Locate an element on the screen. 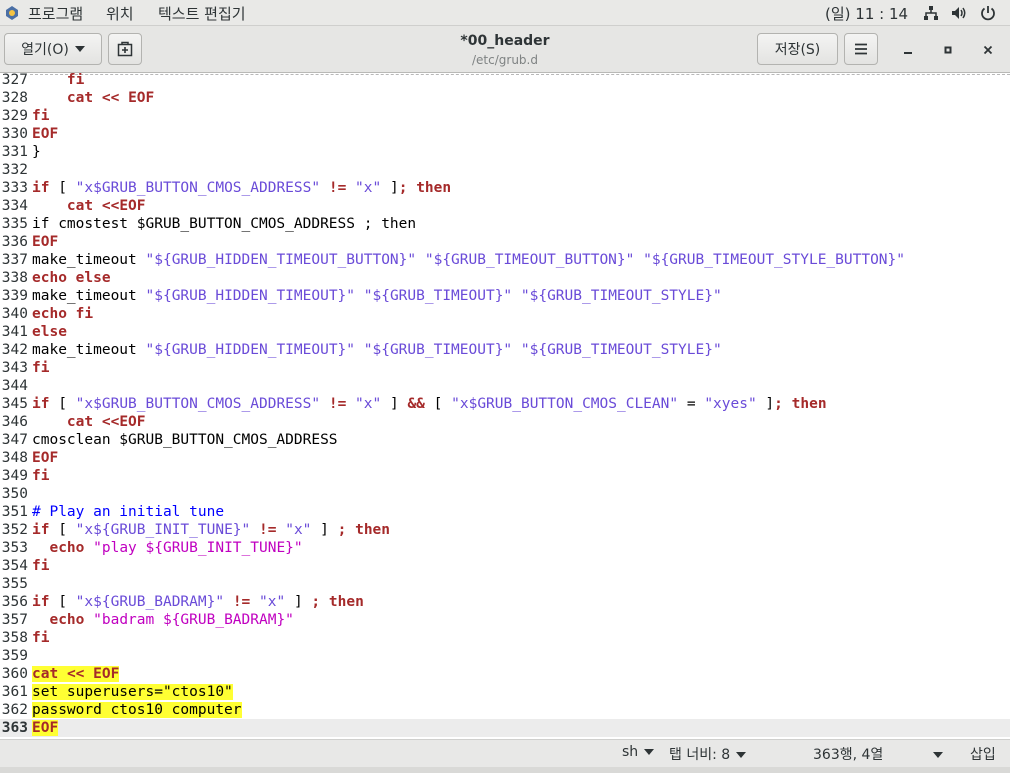 This screenshot has width=1010, height=773. code-line: 358 fi is located at coordinates (505, 638).